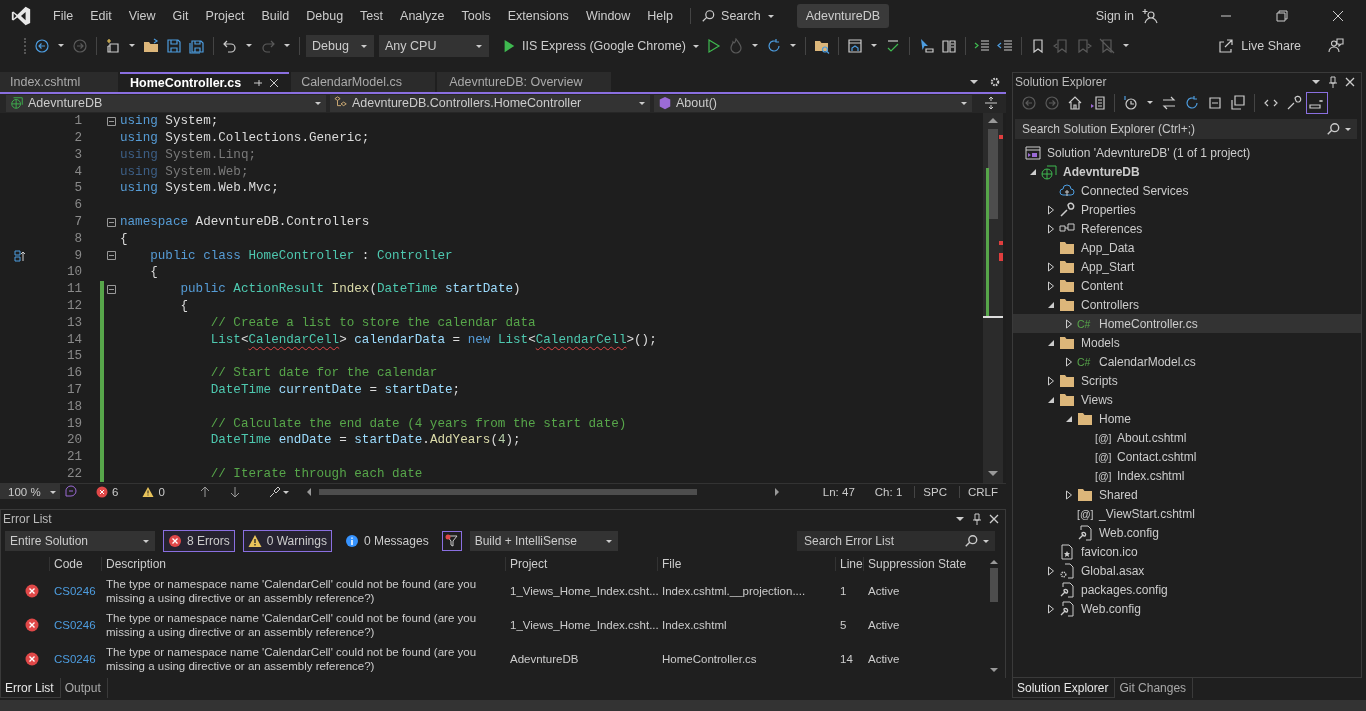 The height and width of the screenshot is (711, 1366). Describe the element at coordinates (1187, 494) in the screenshot. I see `tree-item: Shared` at that location.